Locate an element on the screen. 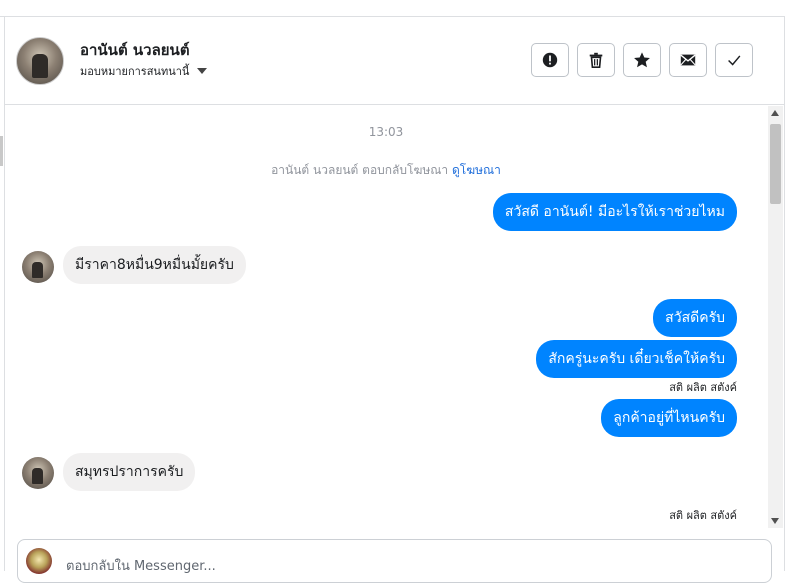 Image resolution: width=785 pixels, height=583 pixels. left-edge-marker is located at coordinates (1, 151).